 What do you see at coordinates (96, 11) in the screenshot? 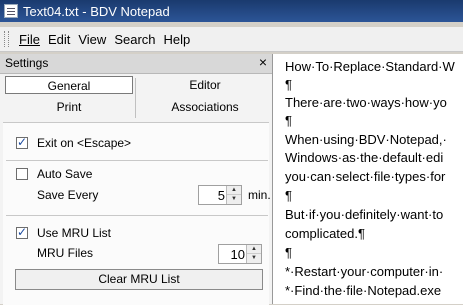
I see `window-title: Text04.txt - BDV Notepad` at bounding box center [96, 11].